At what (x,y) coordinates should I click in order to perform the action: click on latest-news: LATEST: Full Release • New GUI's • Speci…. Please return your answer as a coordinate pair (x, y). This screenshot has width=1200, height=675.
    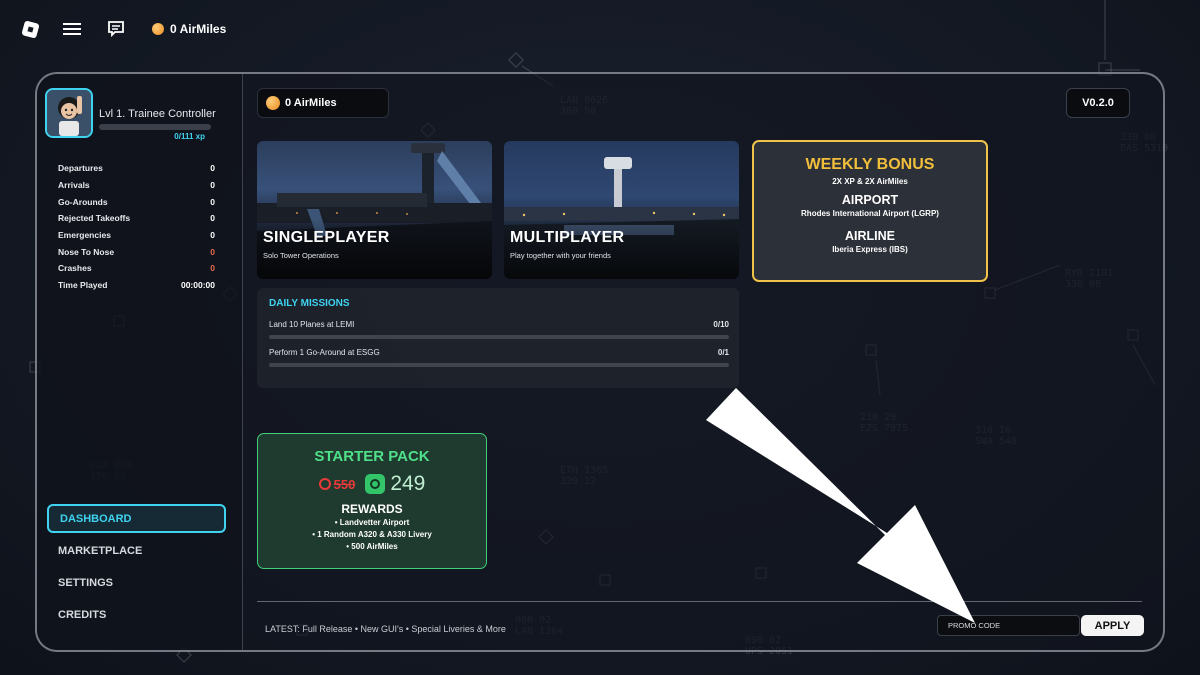
    Looking at the image, I should click on (385, 629).